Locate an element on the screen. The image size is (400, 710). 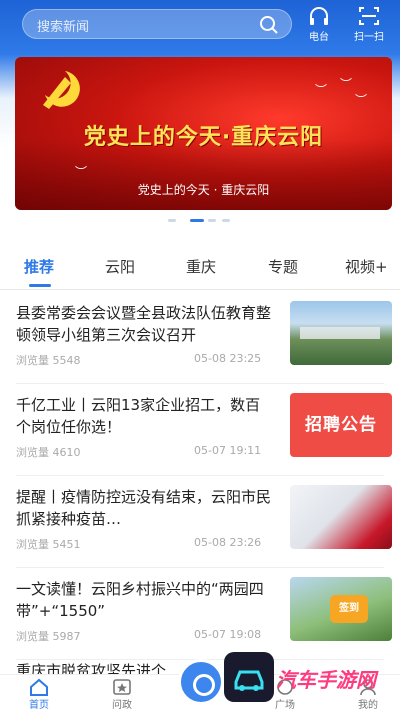
tabs-divider is located at coordinates (200, 289).